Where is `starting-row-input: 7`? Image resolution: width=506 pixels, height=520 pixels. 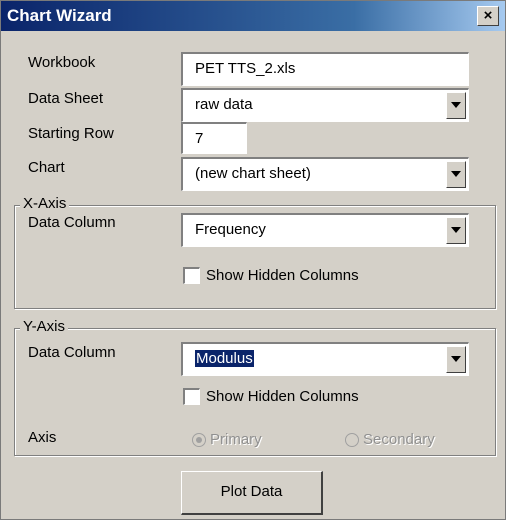 starting-row-input: 7 is located at coordinates (214, 138).